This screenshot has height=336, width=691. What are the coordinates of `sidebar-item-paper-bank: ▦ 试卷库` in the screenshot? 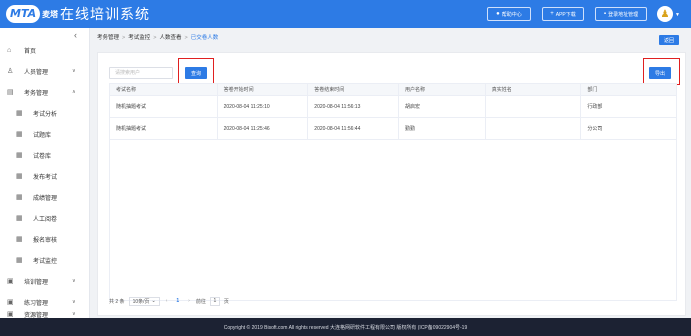 It's located at (45, 155).